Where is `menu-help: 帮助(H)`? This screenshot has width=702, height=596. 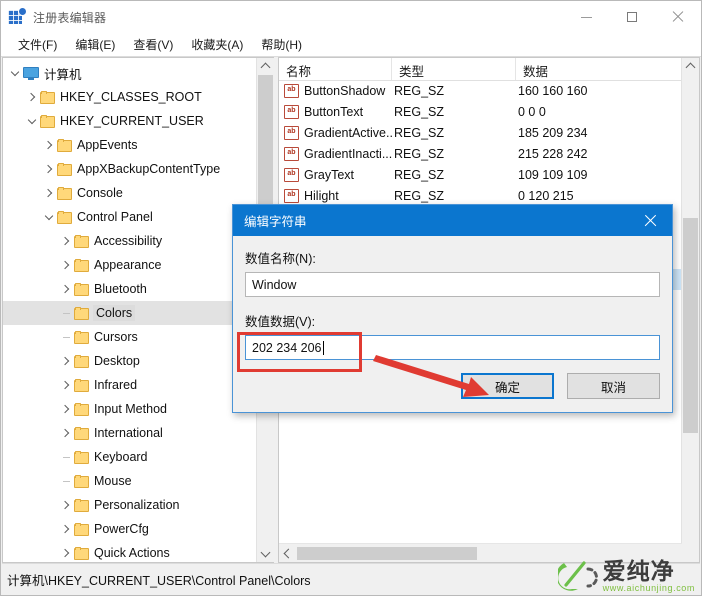 menu-help: 帮助(H) is located at coordinates (281, 44).